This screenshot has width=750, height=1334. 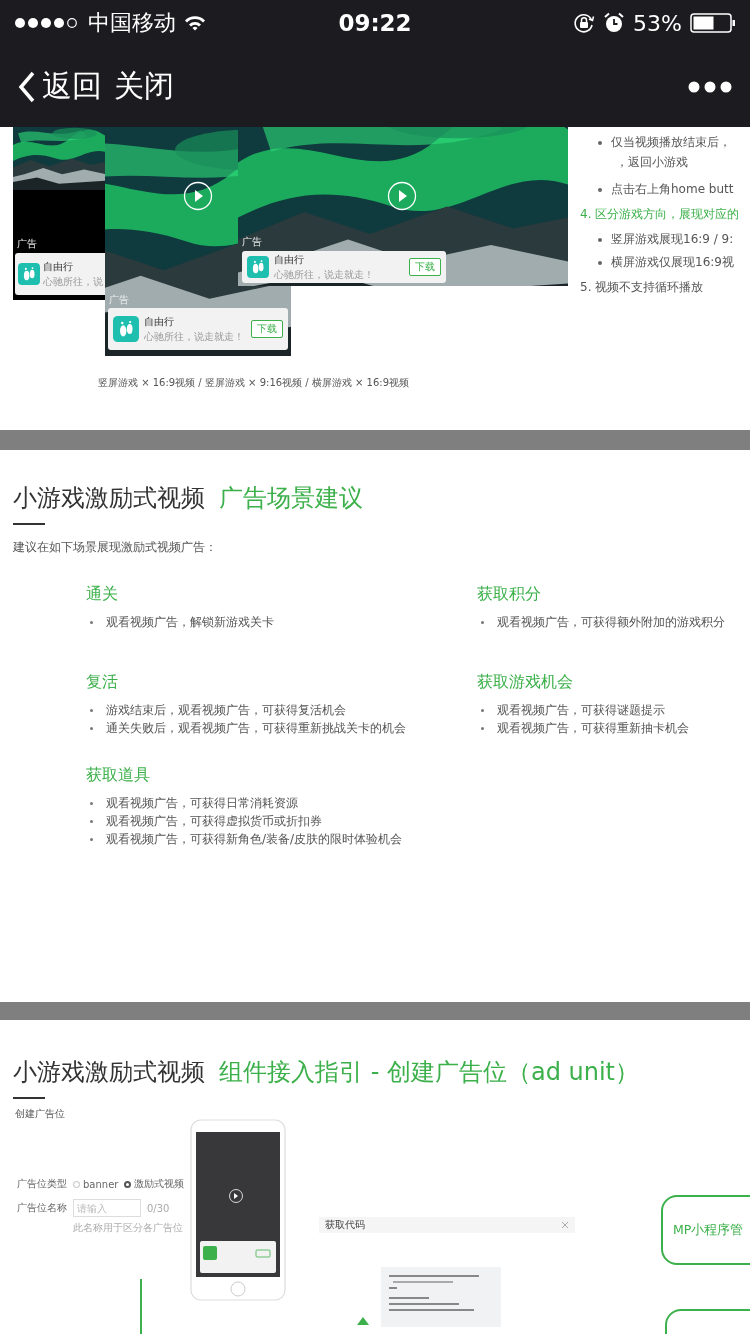 I want to click on scene-title: 复活, so click(x=102, y=682).